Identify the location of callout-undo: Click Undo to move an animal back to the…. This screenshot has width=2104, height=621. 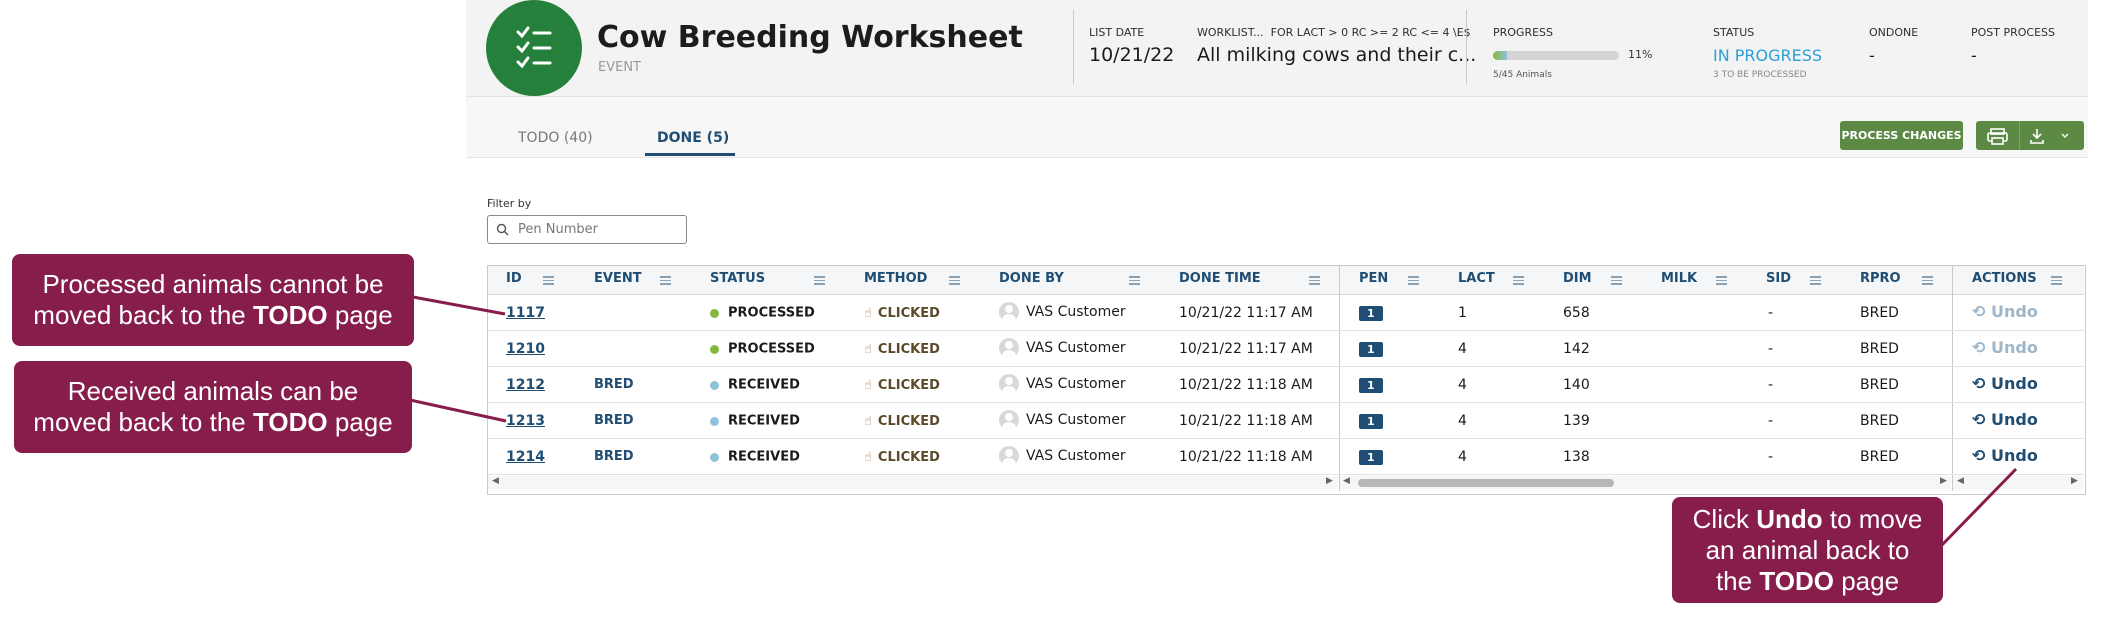
(1807, 550).